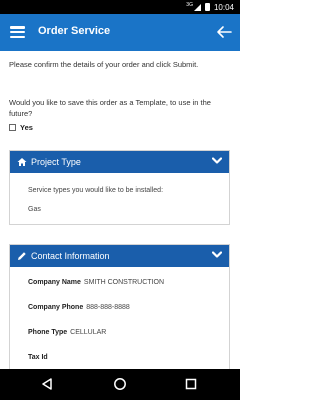  Describe the element at coordinates (88, 332) in the screenshot. I see `phone-type-value: CELLULAR` at that location.